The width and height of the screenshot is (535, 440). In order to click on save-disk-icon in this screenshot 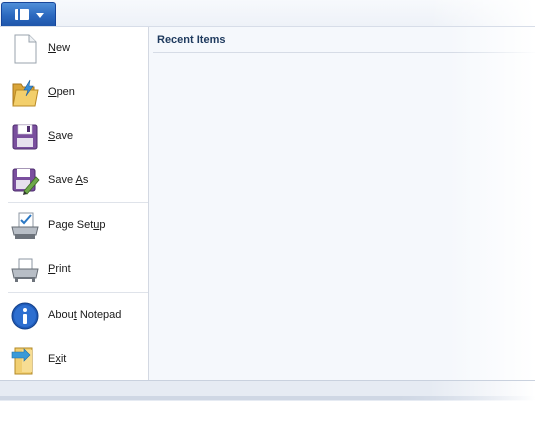, I will do `click(25, 137)`.